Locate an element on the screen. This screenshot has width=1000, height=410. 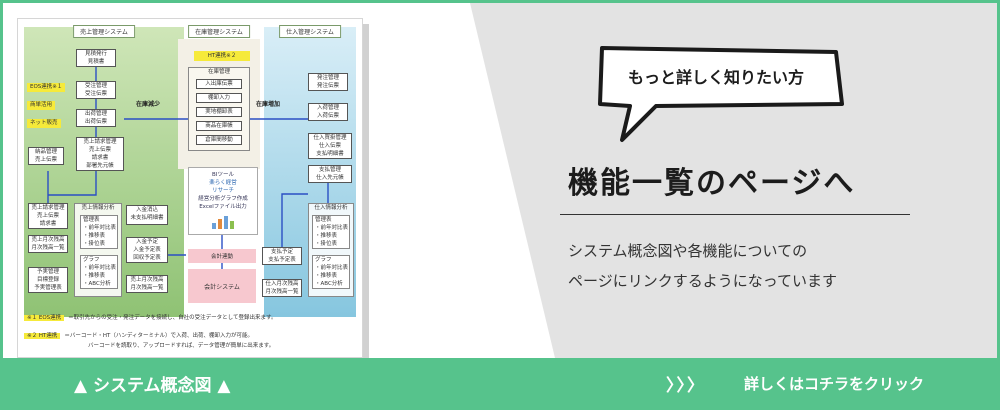
description-line-1: システム概念図や各機能についての is located at coordinates (688, 251).